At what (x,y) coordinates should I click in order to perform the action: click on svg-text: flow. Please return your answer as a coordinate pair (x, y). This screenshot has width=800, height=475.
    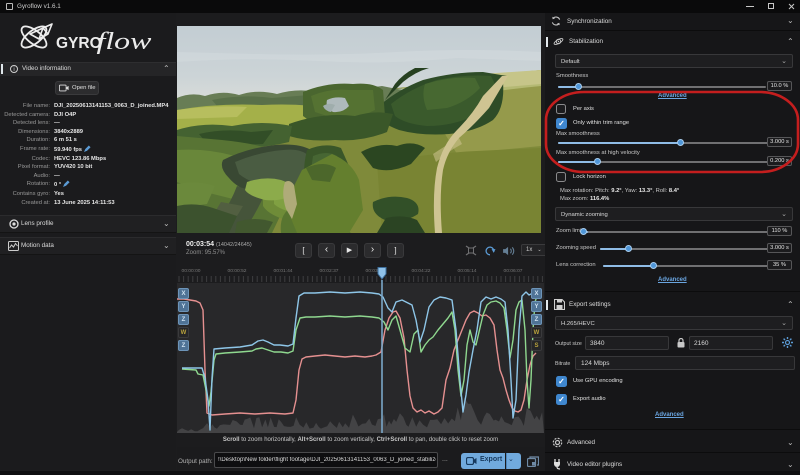
    Looking at the image, I should click on (123, 42).